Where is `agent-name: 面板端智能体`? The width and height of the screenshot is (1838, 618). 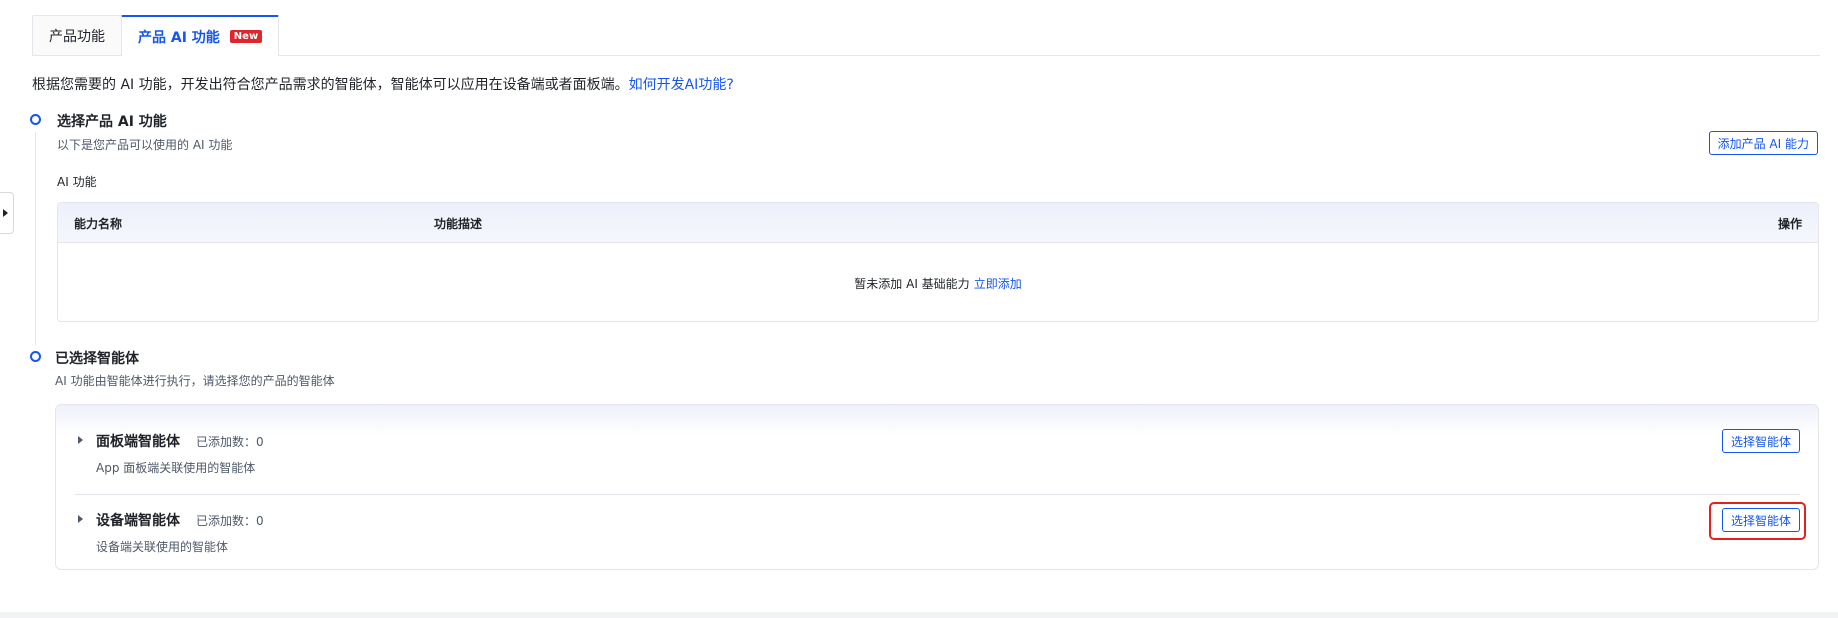 agent-name: 面板端智能体 is located at coordinates (138, 442).